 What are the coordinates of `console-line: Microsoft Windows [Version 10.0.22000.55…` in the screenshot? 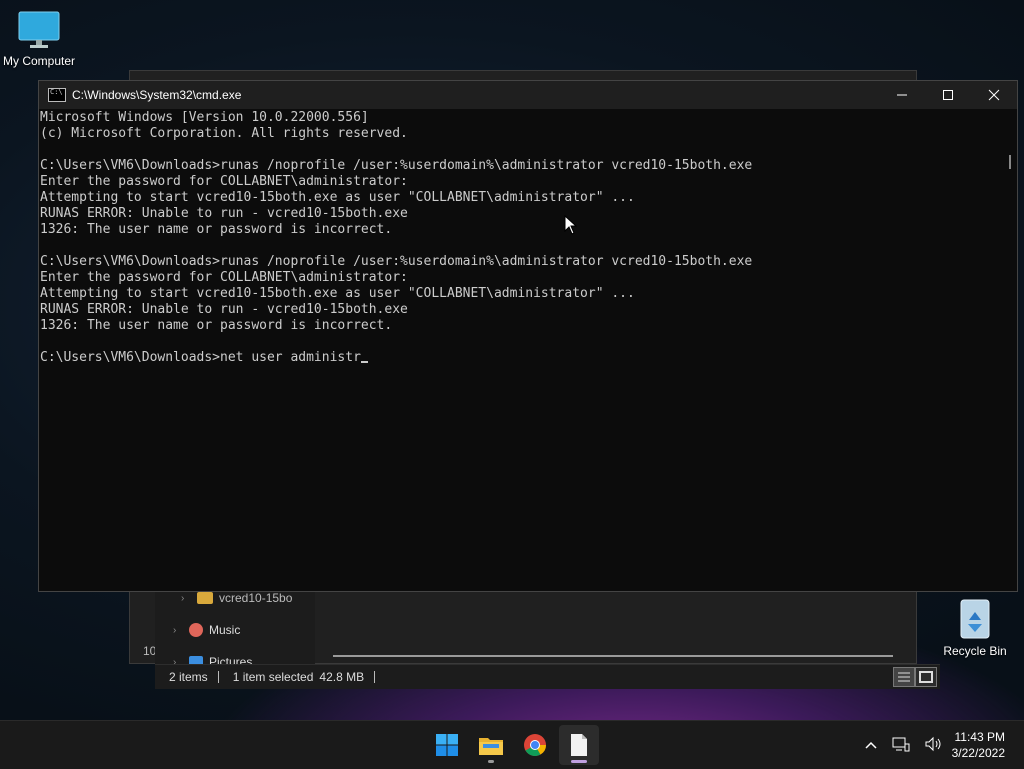 It's located at (204, 117).